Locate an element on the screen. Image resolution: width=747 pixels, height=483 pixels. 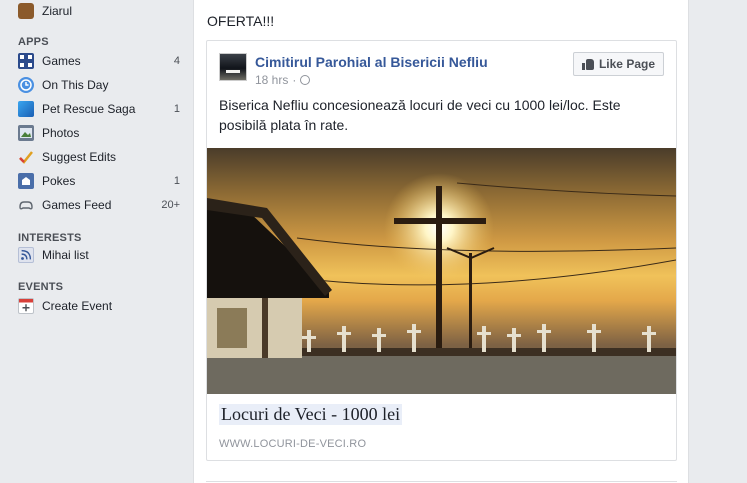
sidebar-item-suggest-edits: Suggest Edits is located at coordinates (99, 157).